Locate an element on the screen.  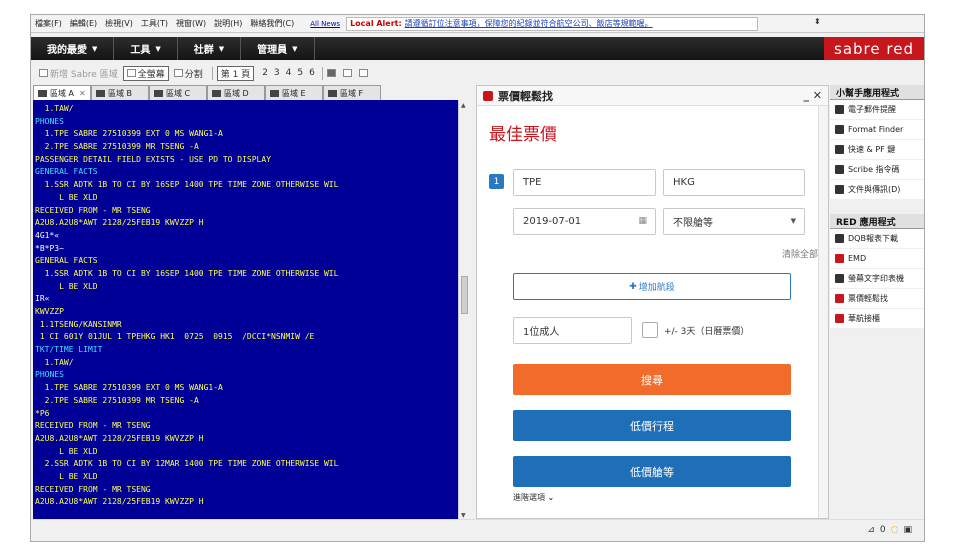
paste-glyph is located at coordinates (363, 73).